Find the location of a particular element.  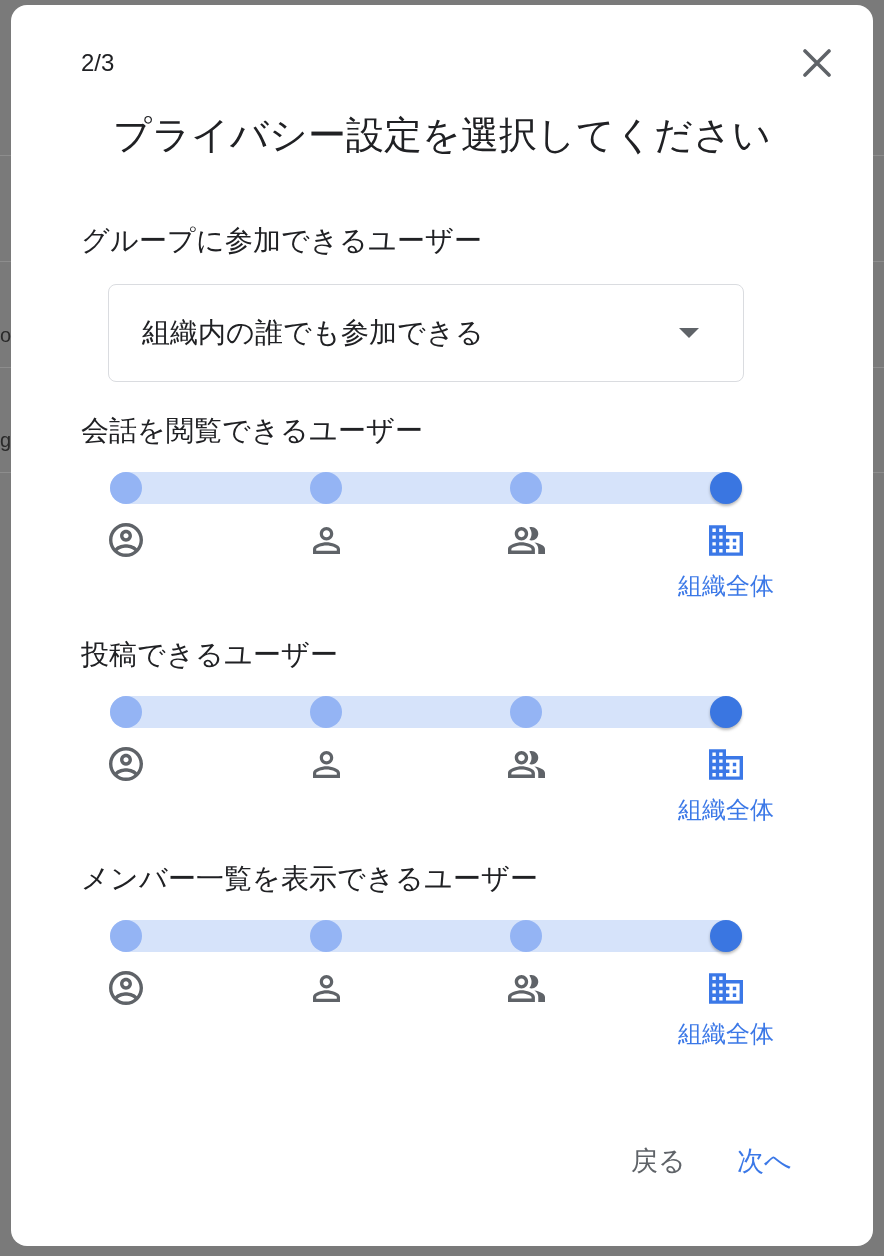

dropdown: 組織内の誰でも参加できる is located at coordinates (426, 333).